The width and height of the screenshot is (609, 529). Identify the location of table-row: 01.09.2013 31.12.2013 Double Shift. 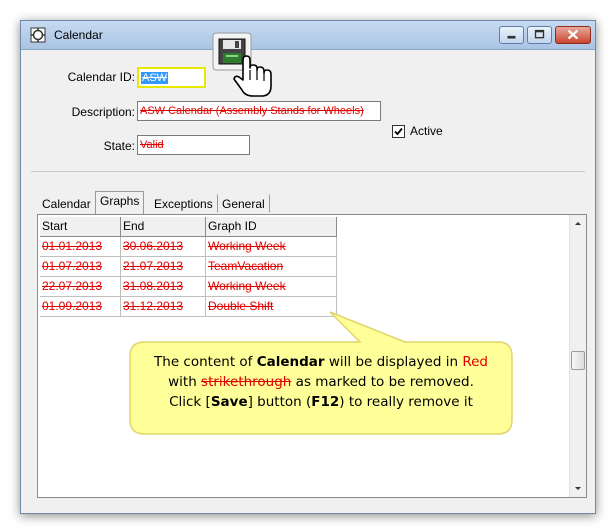
(188, 307).